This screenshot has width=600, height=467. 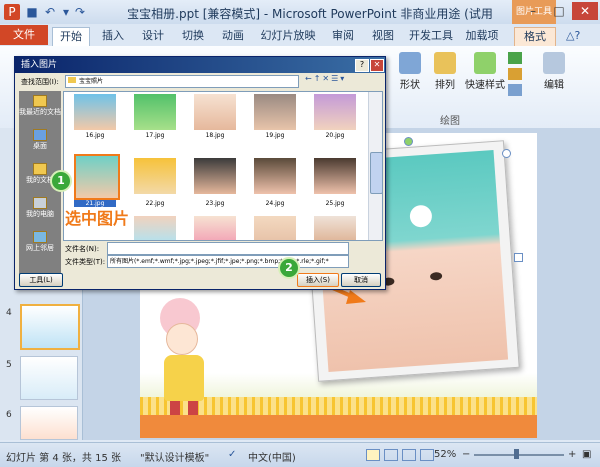 I want to click on place-recent: 我最近的文档, so click(x=40, y=105).